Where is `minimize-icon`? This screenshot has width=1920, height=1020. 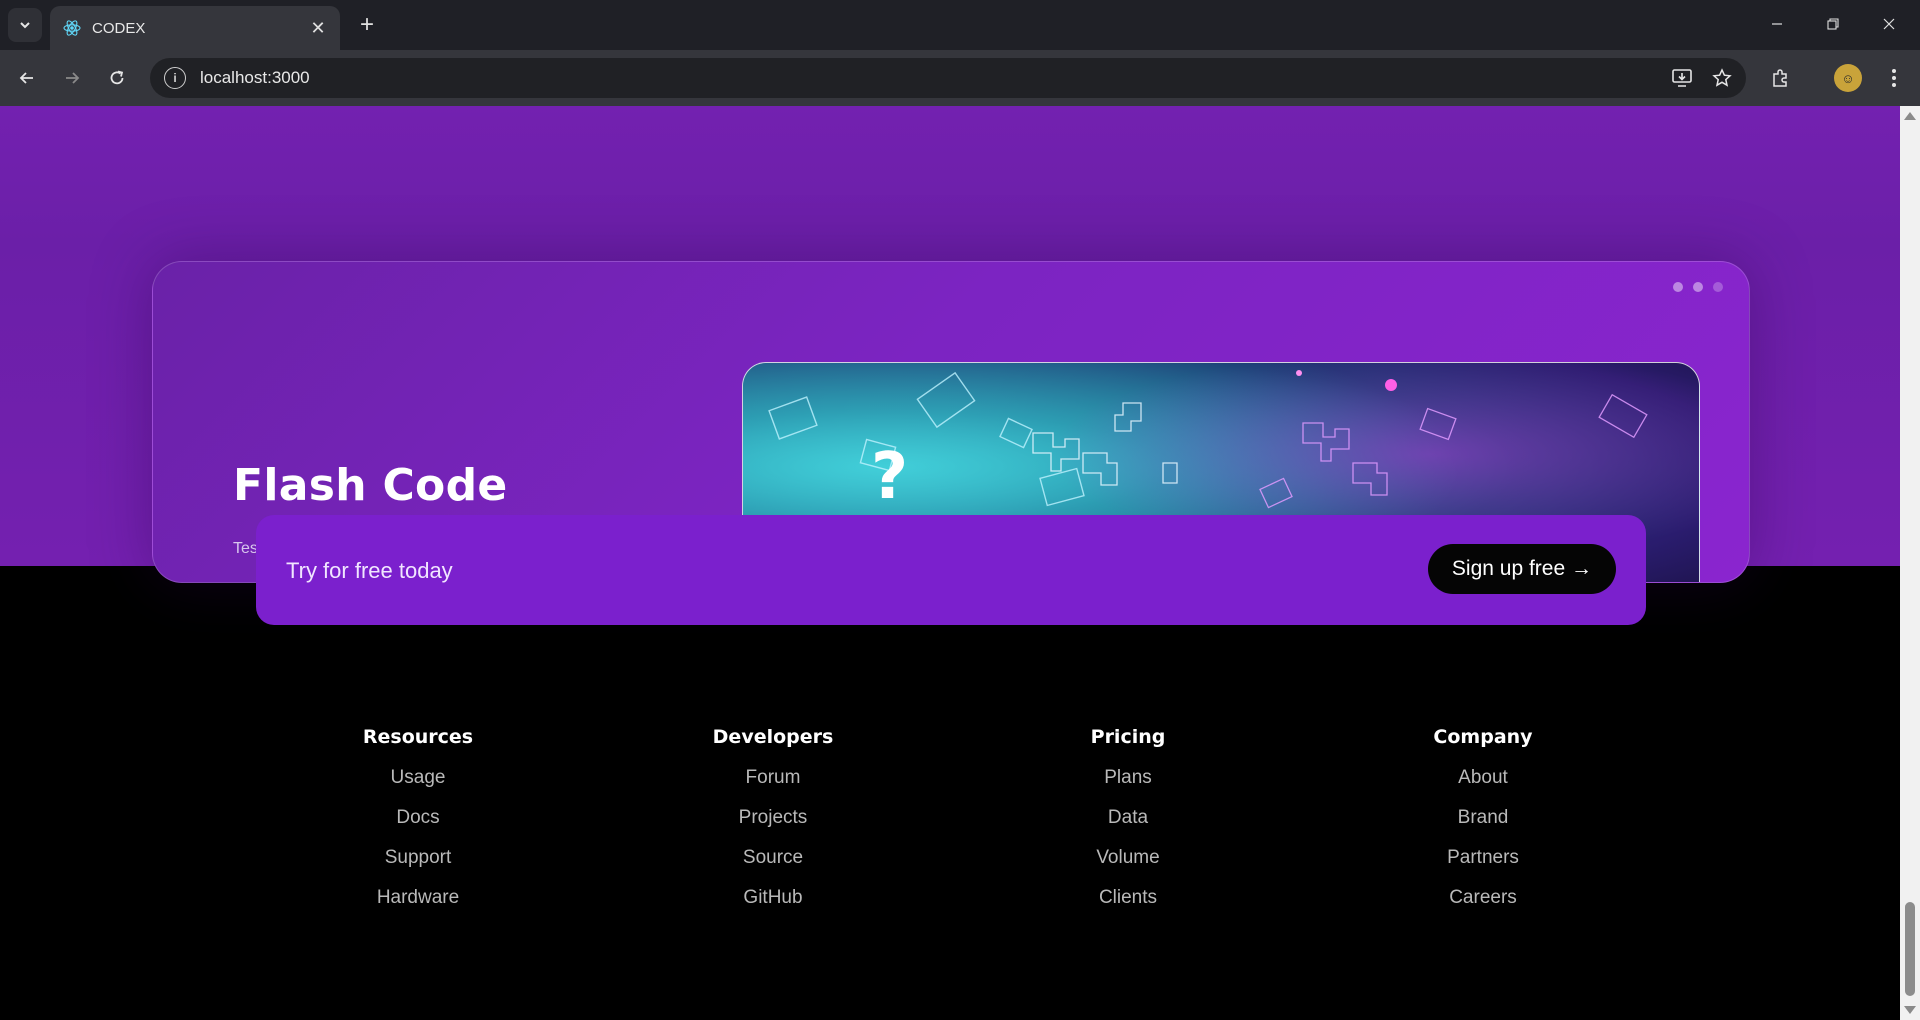
minimize-icon is located at coordinates (1777, 24).